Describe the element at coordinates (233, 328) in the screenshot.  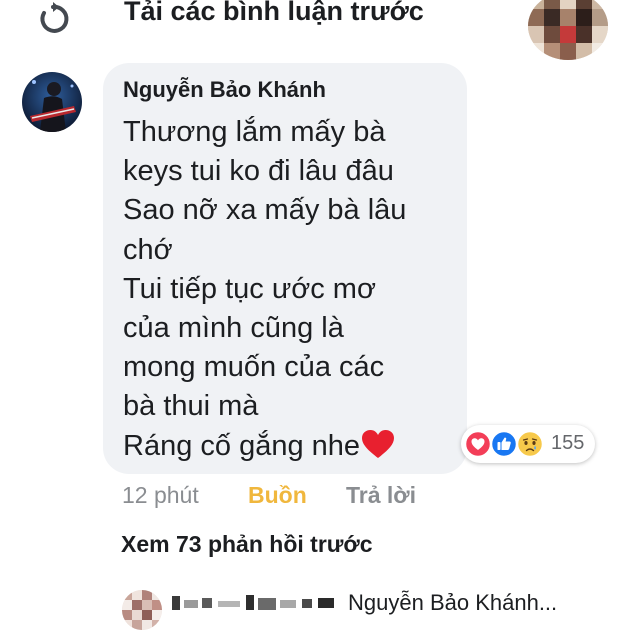
I see `comment-line: của mình cũng là` at that location.